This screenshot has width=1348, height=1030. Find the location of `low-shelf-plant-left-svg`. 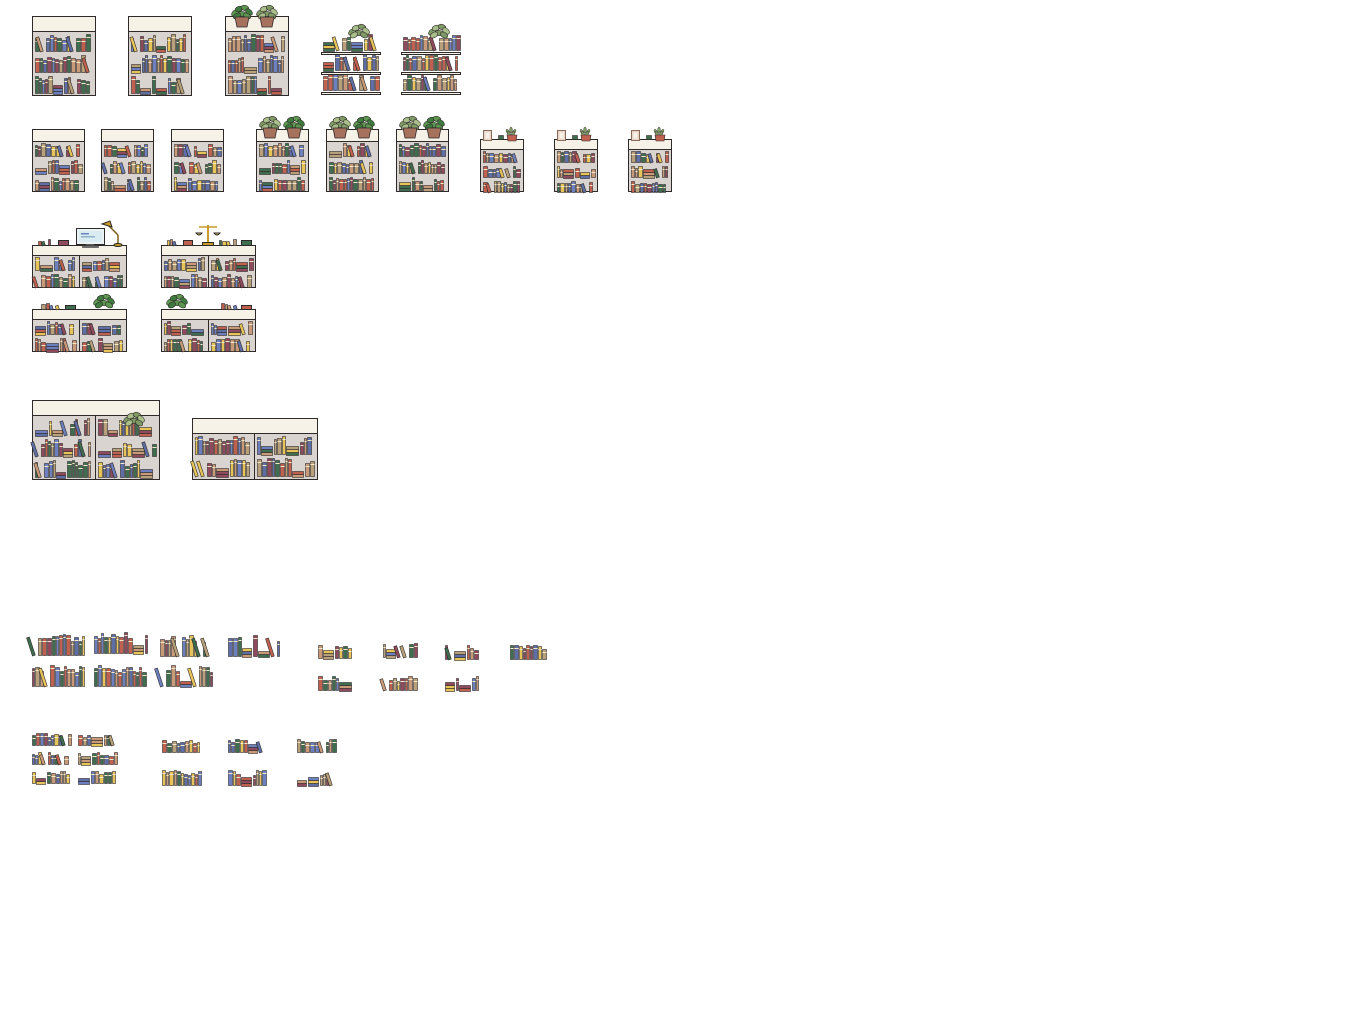

low-shelf-plant-left-svg is located at coordinates (208, 323).